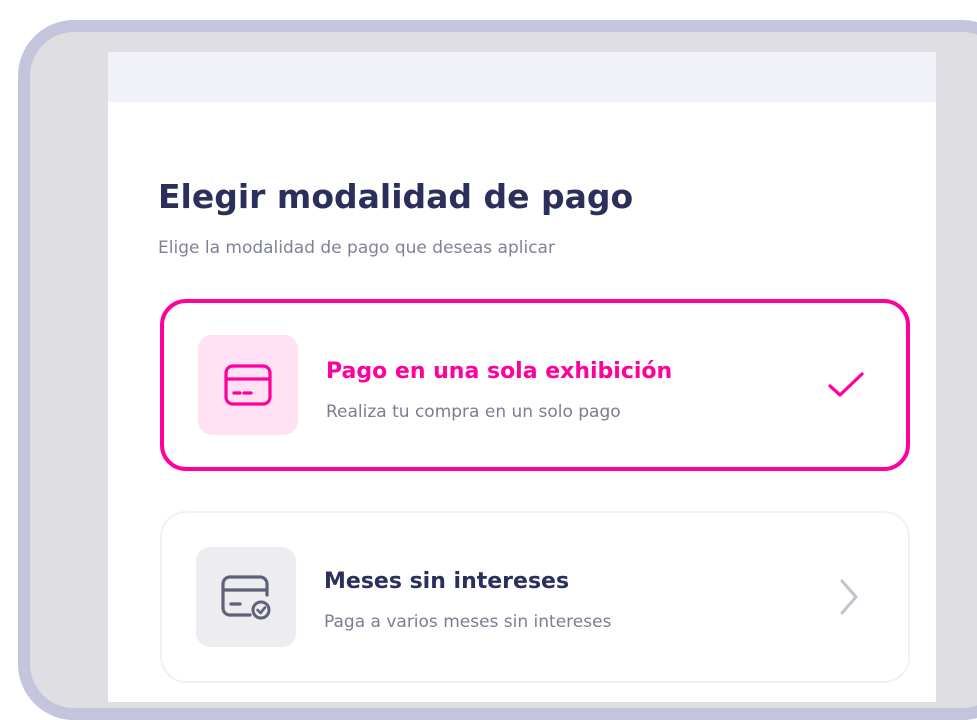 This screenshot has height=720, width=977. I want to click on card-clock-icon, so click(246, 597).